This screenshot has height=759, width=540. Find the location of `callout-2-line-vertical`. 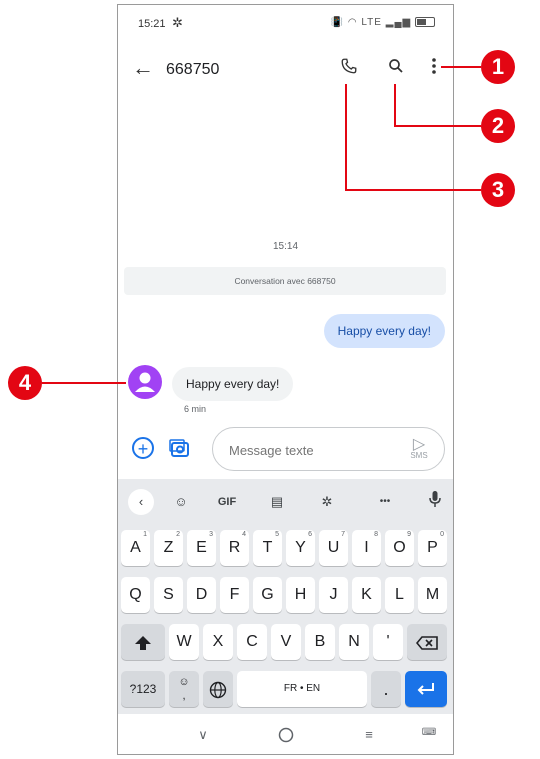

callout-2-line-vertical is located at coordinates (395, 105).